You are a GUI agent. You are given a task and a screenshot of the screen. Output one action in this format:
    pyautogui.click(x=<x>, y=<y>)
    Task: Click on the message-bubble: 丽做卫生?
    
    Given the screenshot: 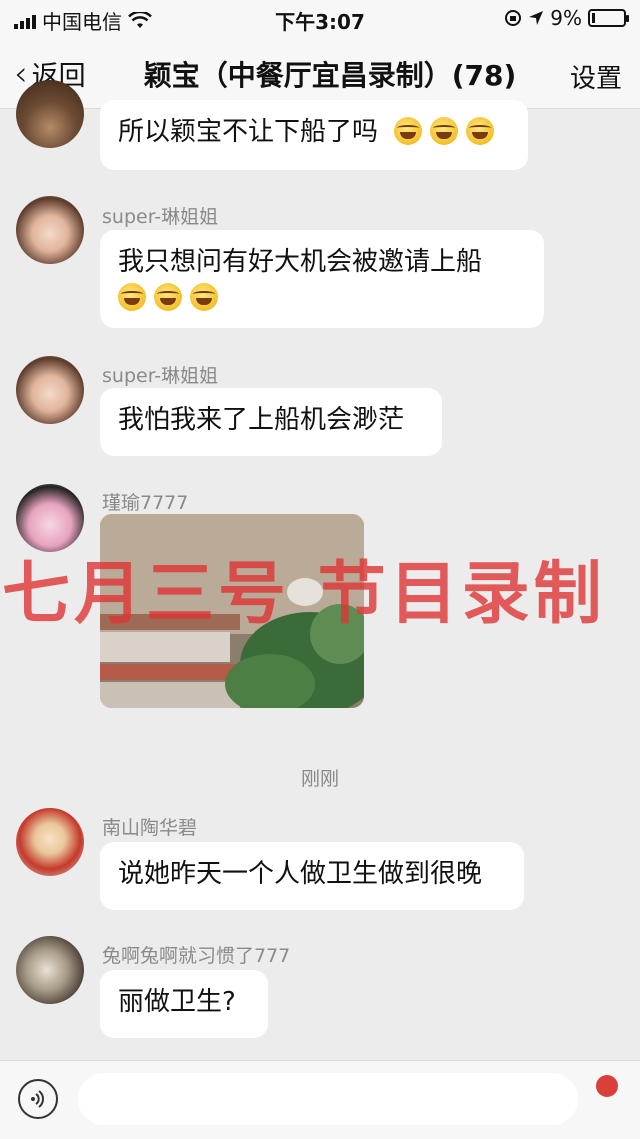 What is the action you would take?
    pyautogui.click(x=184, y=1004)
    